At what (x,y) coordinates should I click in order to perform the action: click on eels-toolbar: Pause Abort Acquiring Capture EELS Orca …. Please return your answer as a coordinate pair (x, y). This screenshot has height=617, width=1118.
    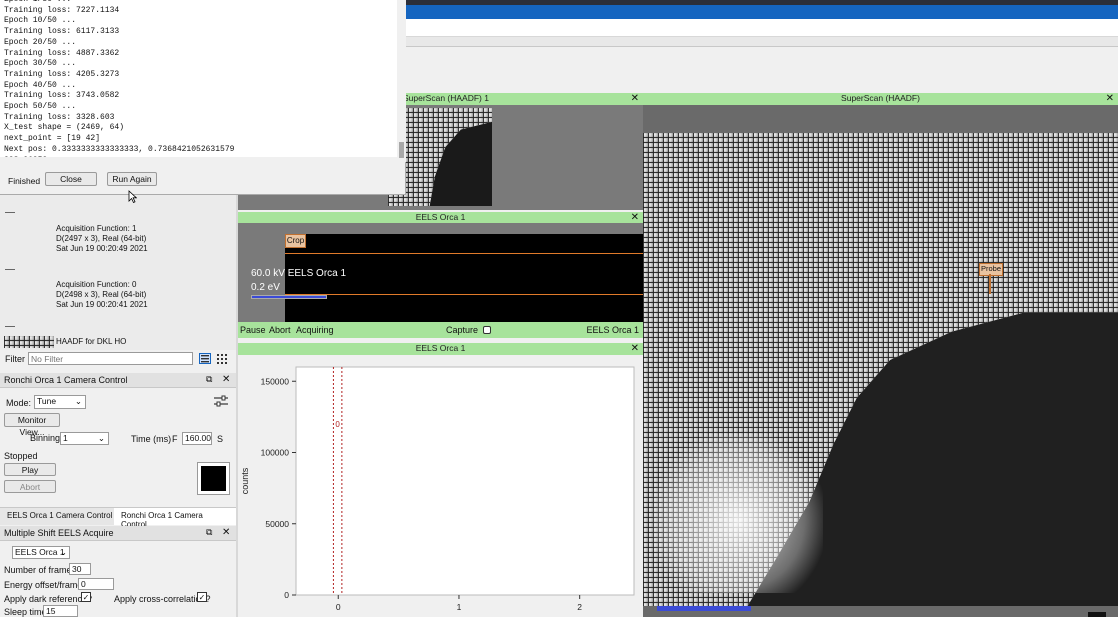
    Looking at the image, I should click on (440, 330).